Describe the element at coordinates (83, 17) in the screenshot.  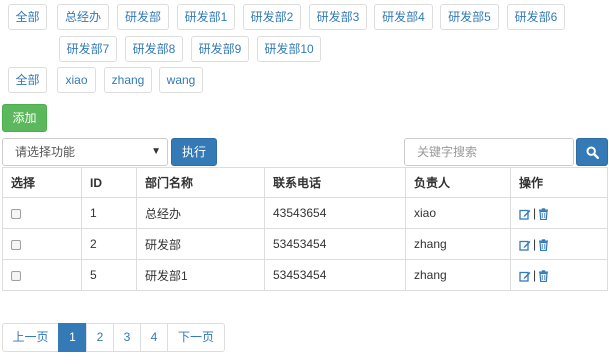
I see `dept-tag-zongjingban: 总经办` at that location.